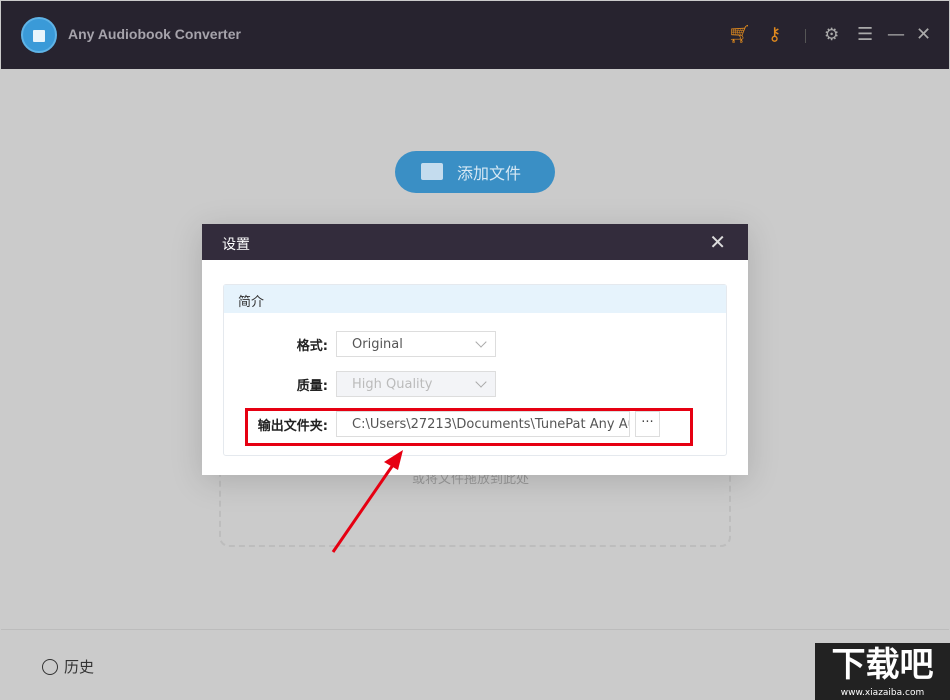 This screenshot has width=950, height=700. Describe the element at coordinates (367, 501) in the screenshot. I see `annotation-arrow` at that location.